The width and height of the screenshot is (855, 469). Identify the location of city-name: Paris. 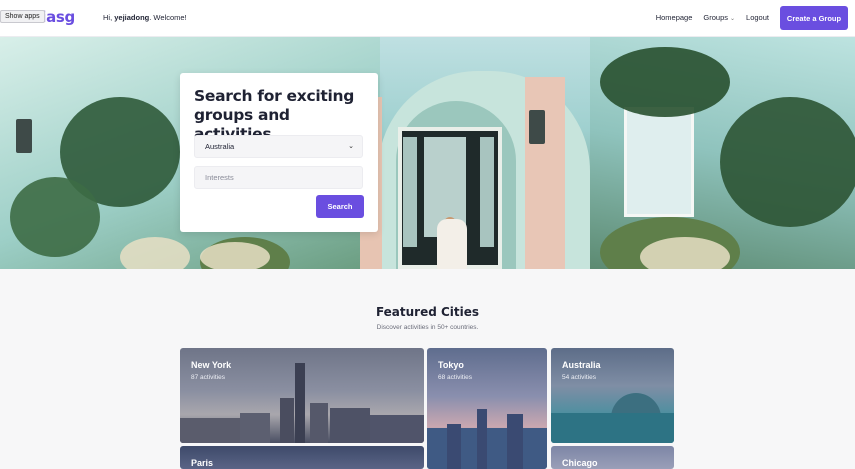
(202, 463).